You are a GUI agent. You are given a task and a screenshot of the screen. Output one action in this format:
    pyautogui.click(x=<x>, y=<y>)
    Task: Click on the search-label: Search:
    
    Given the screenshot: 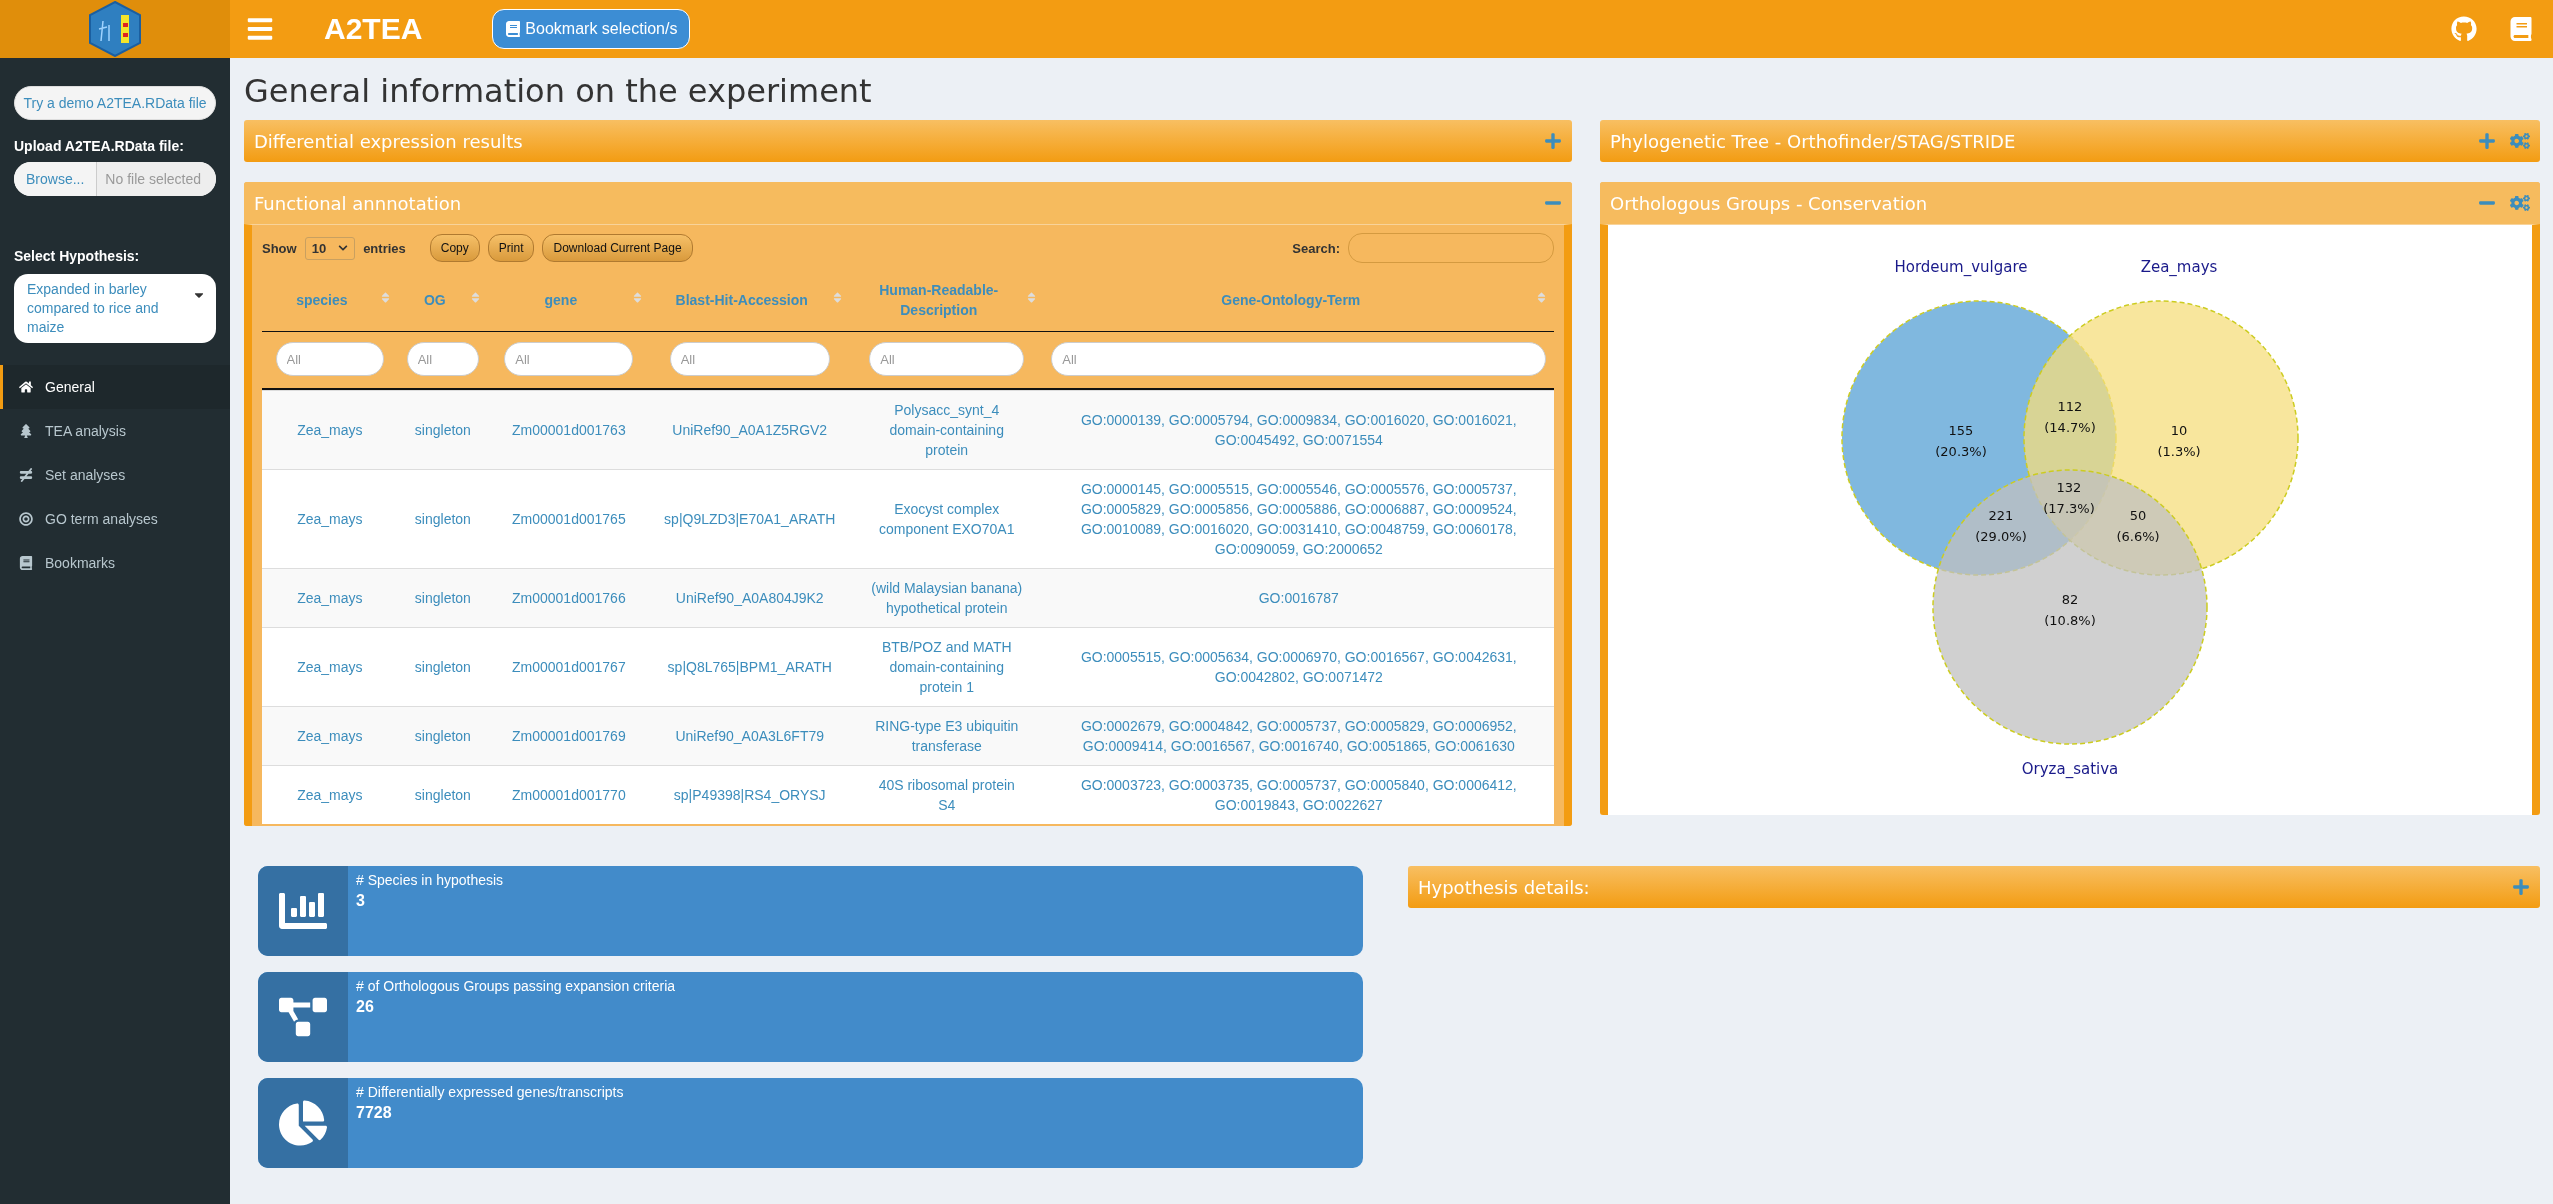 What is the action you would take?
    pyautogui.click(x=1316, y=248)
    